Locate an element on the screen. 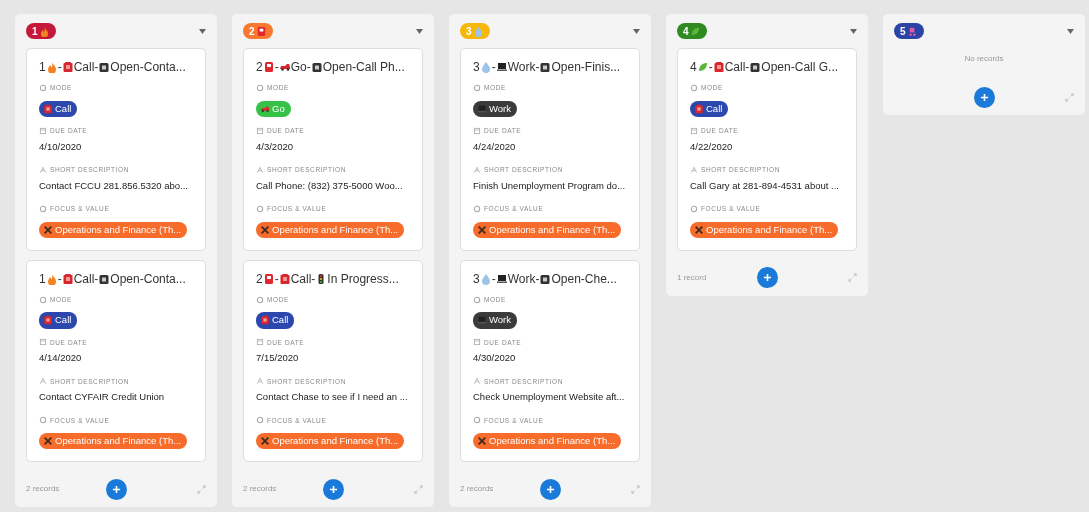 The image size is (1089, 512). value-tag: Go is located at coordinates (273, 108).